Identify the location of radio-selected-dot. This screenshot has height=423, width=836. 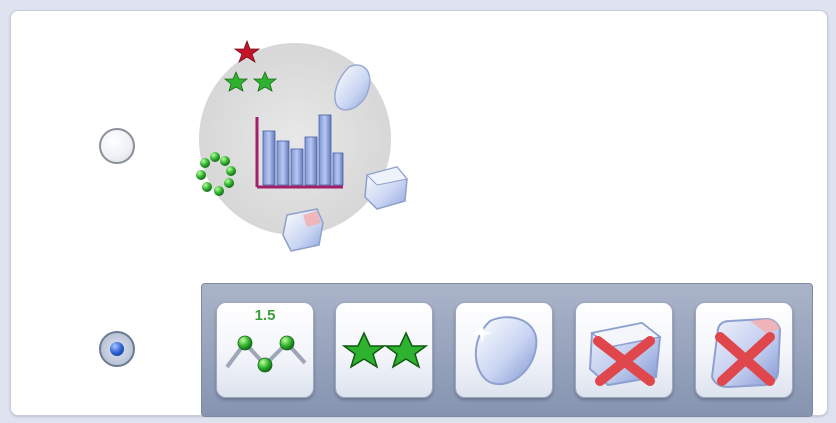
(117, 349).